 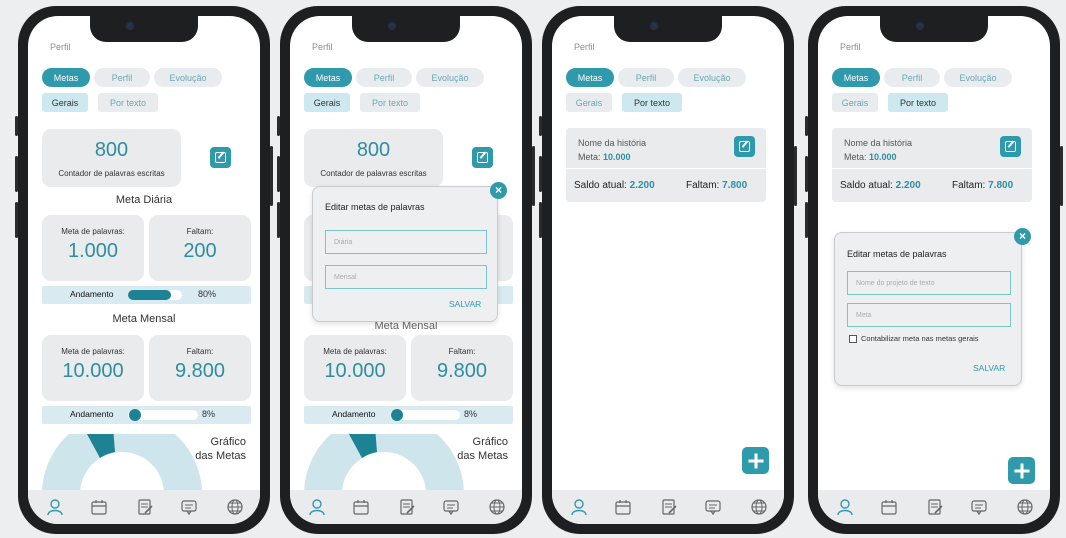 I want to click on counter-value: 800, so click(x=111, y=150).